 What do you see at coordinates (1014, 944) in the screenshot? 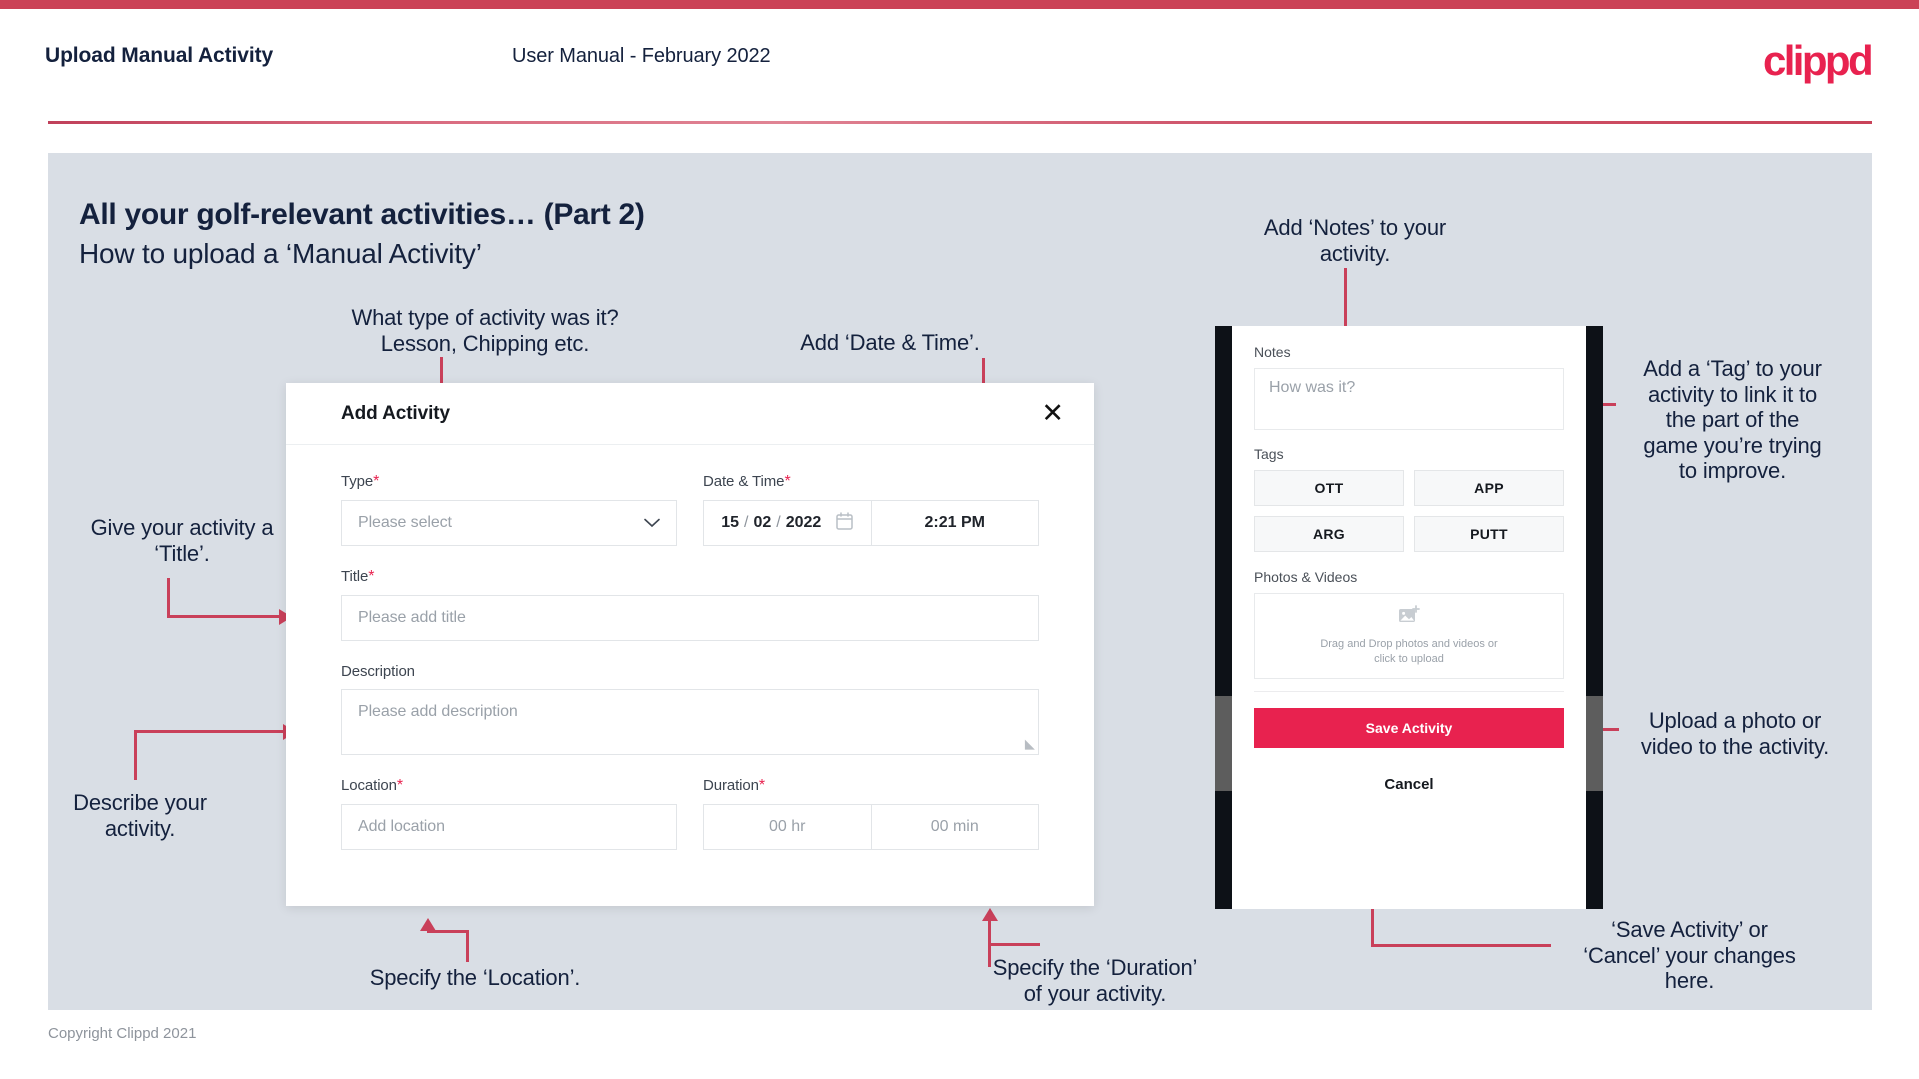
I see `annotation-duration-line-h` at bounding box center [1014, 944].